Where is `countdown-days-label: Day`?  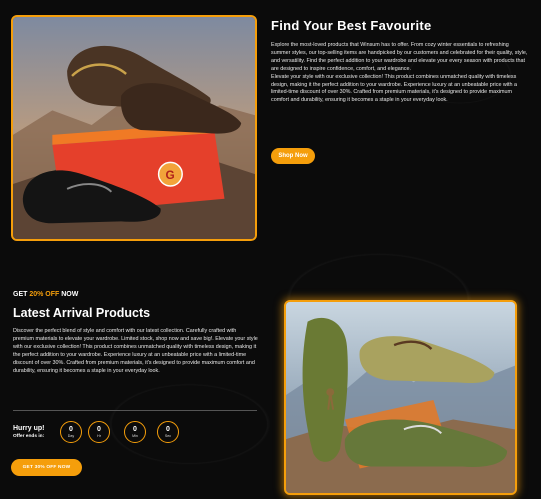 countdown-days-label: Day is located at coordinates (71, 435).